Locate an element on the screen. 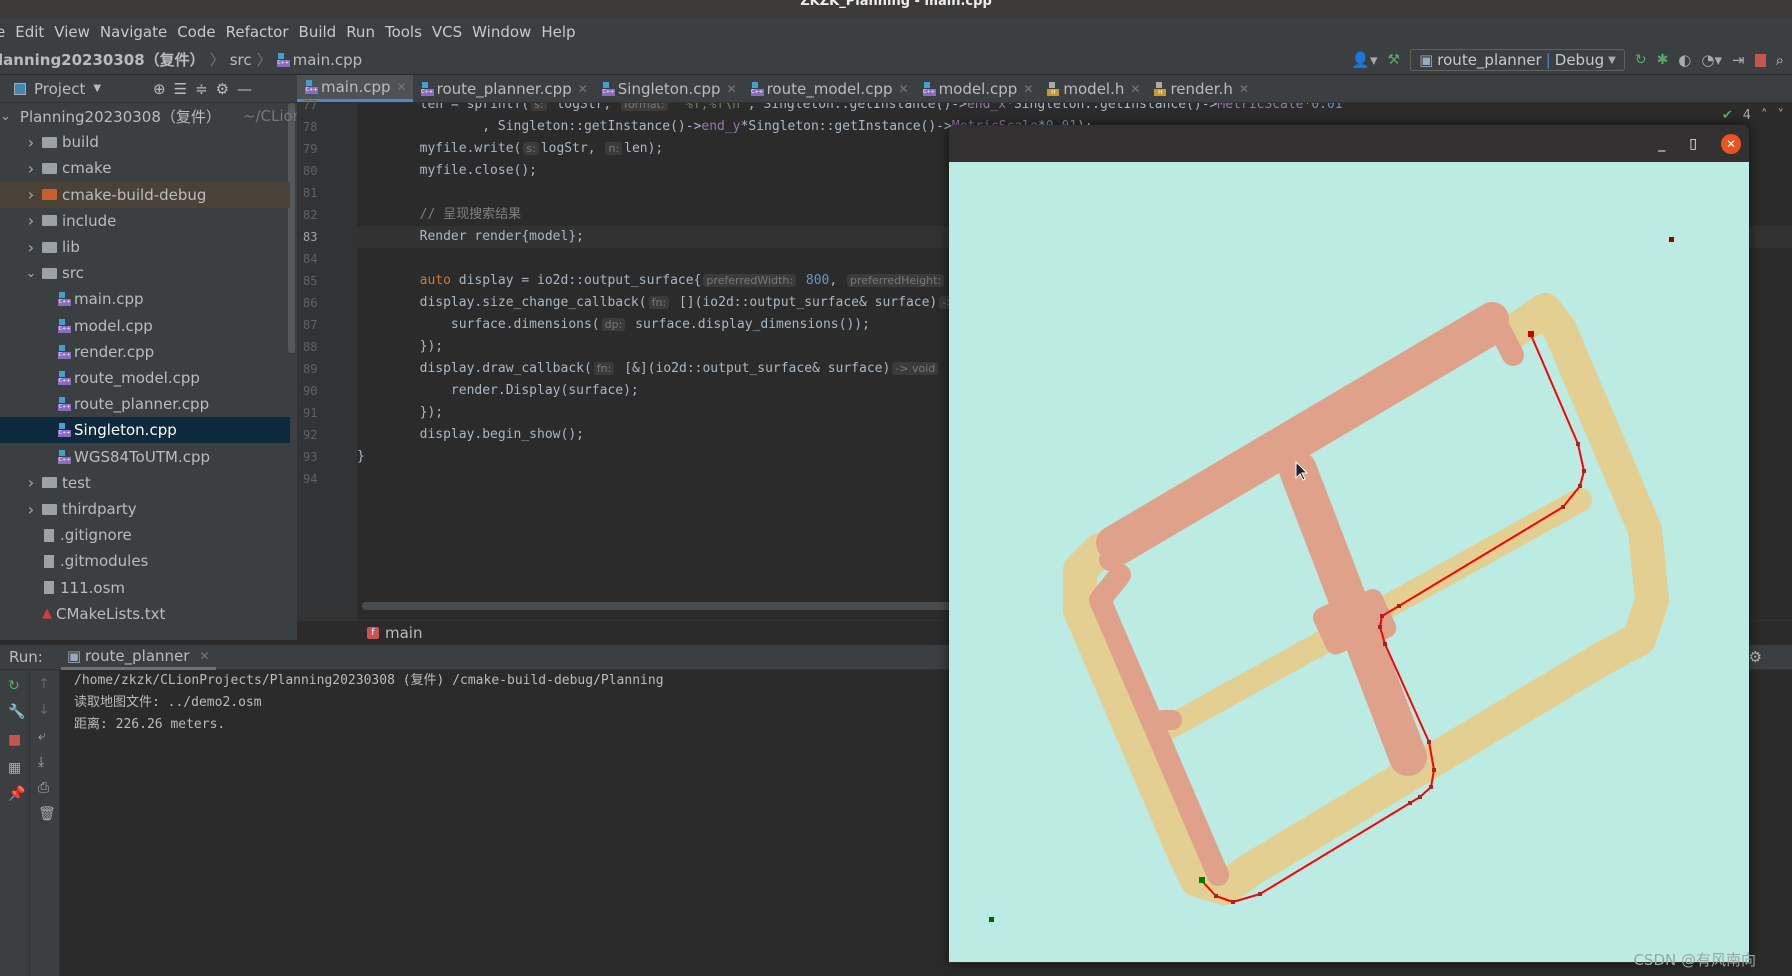 This screenshot has height=976, width=1792. pin-icon: 📌 is located at coordinates (16, 794).